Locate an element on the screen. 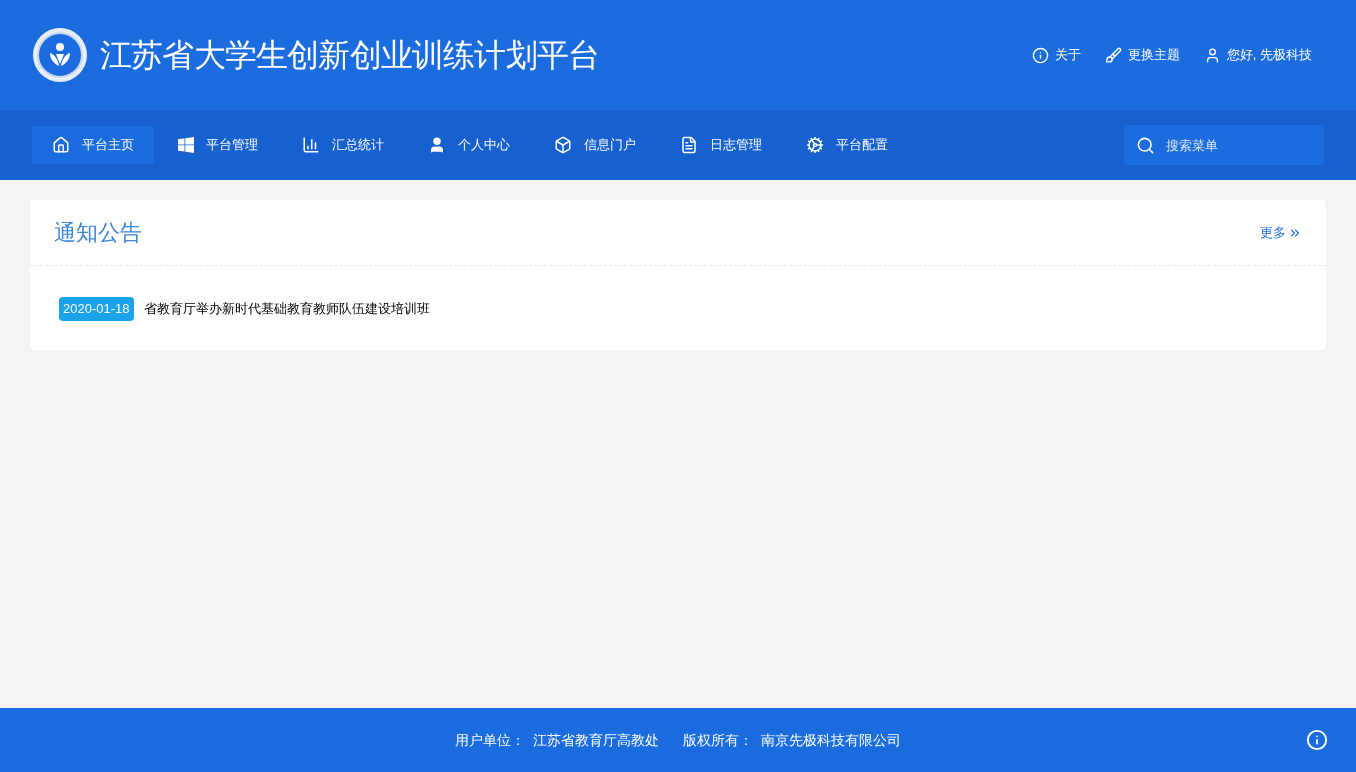  header-link: 更换主题 is located at coordinates (1142, 55).